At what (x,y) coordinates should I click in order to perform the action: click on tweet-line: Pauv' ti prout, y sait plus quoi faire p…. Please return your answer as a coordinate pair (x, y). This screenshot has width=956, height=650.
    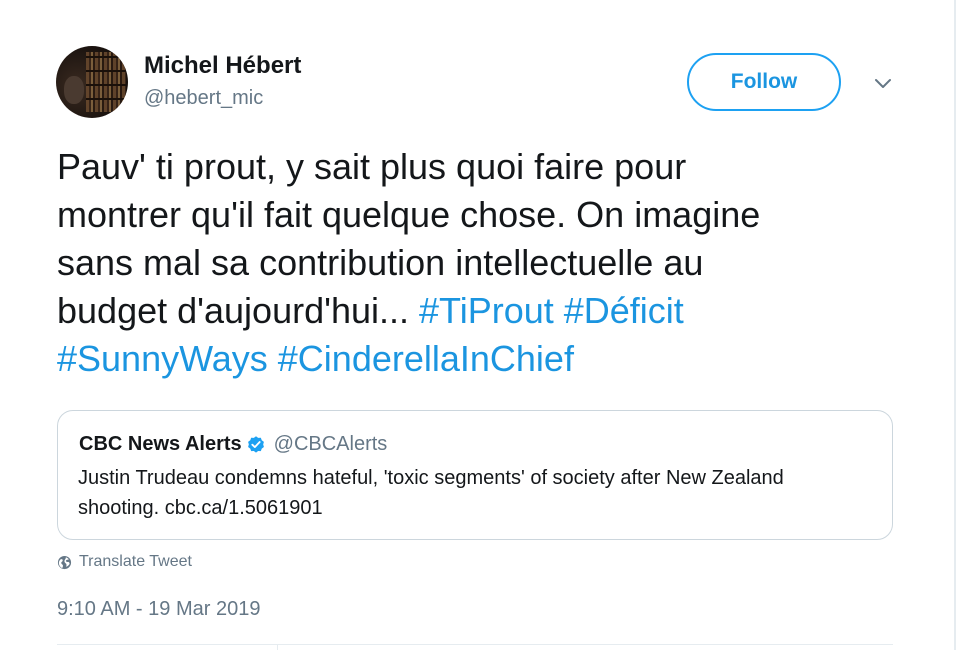
    Looking at the image, I should click on (487, 167).